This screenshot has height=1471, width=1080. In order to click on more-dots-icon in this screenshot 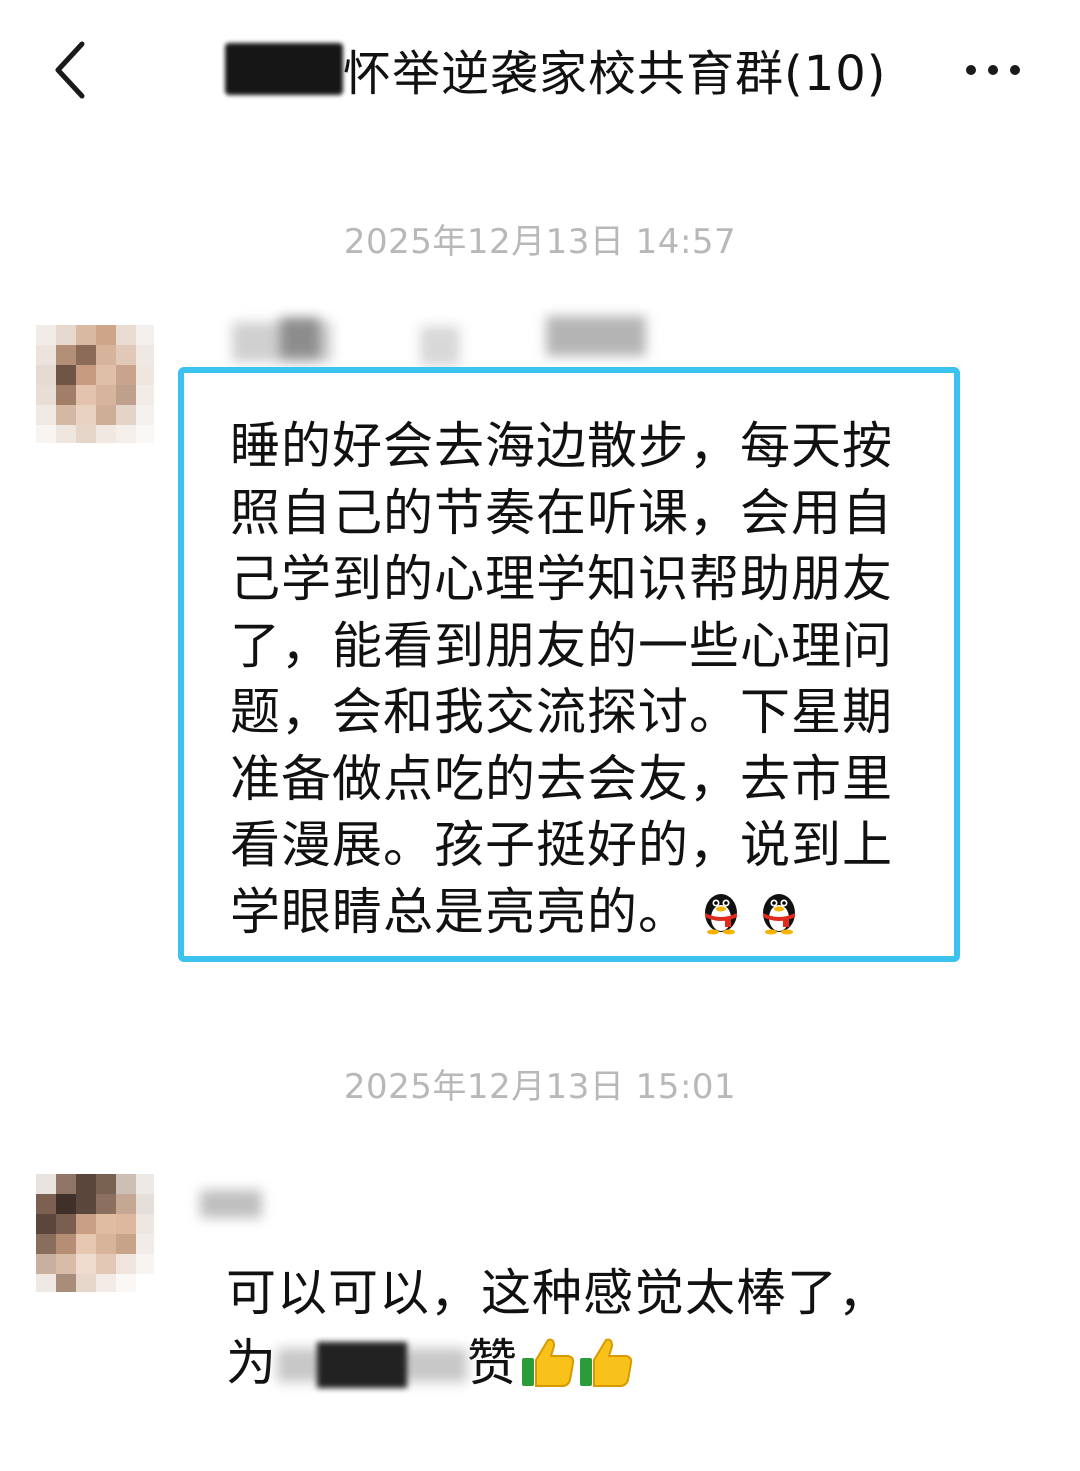, I will do `click(971, 70)`.